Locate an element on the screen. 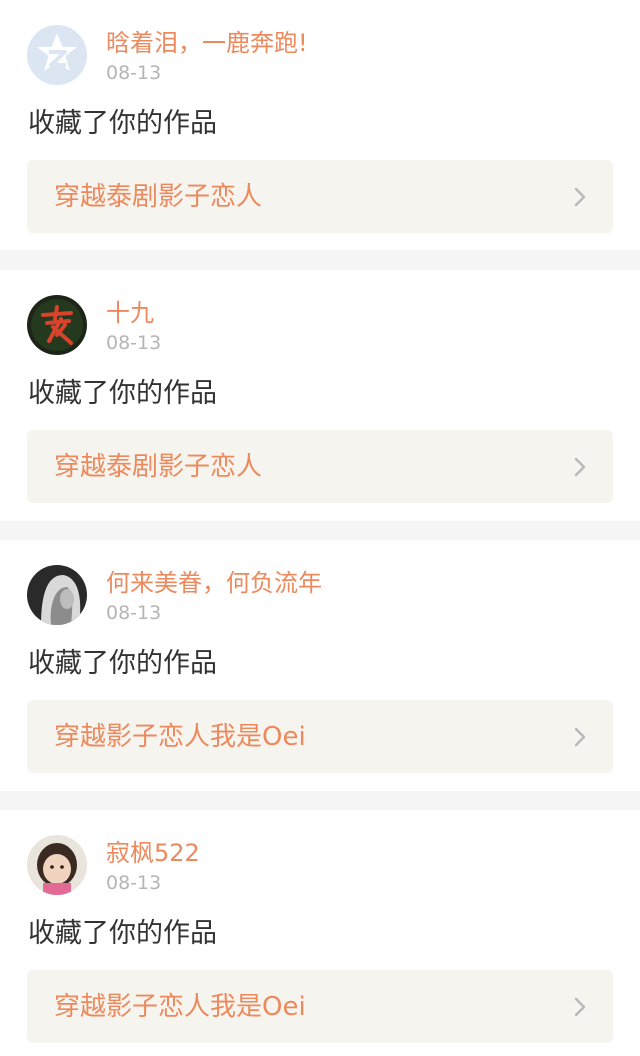 The height and width of the screenshot is (1056, 640). child-photo-avatar-icon is located at coordinates (57, 865).